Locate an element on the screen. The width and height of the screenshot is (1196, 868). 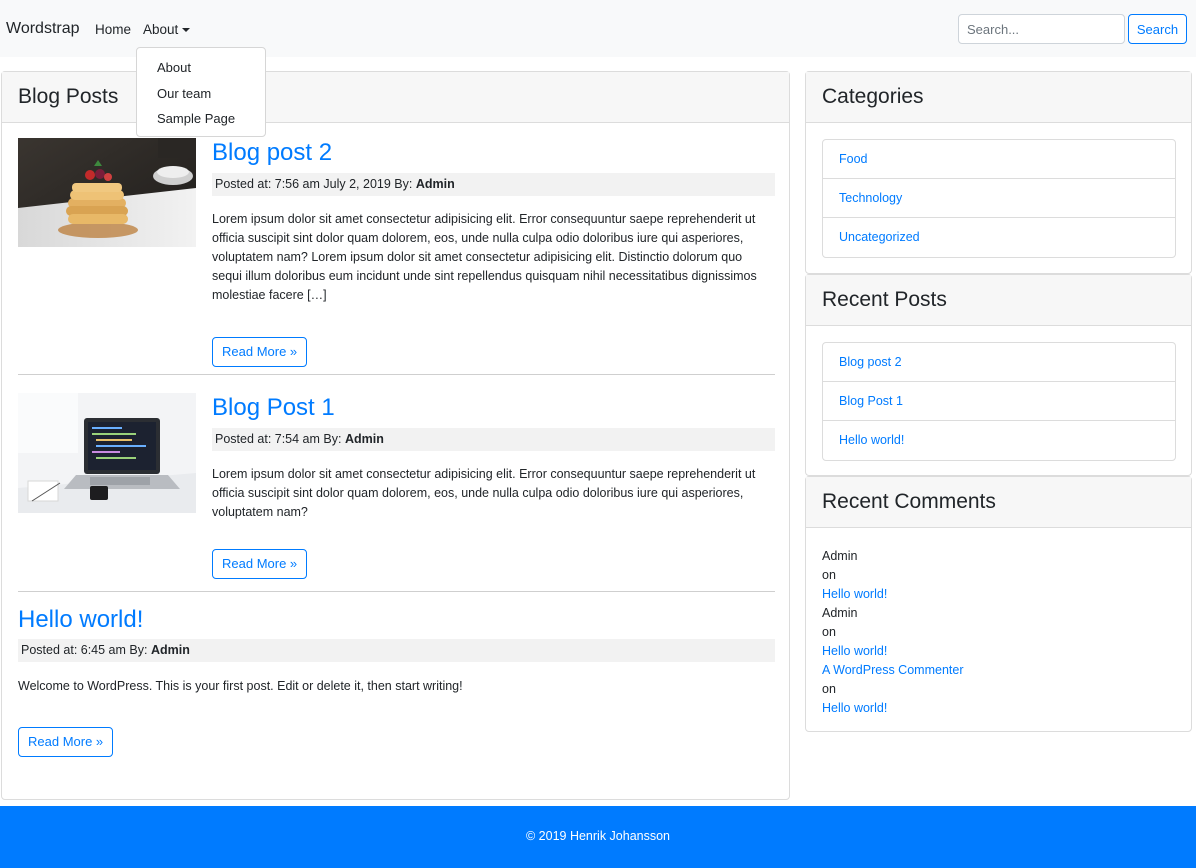
post-title: Blog post 2 is located at coordinates (272, 153).